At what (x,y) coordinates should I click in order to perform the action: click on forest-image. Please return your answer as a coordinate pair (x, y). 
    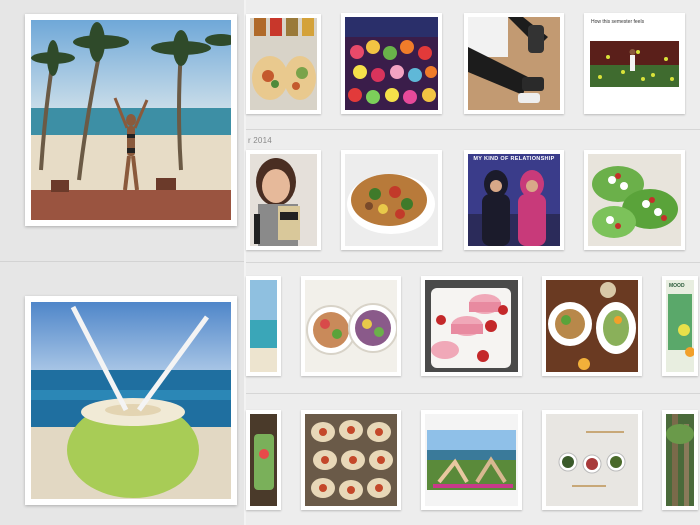
    Looking at the image, I should click on (680, 460).